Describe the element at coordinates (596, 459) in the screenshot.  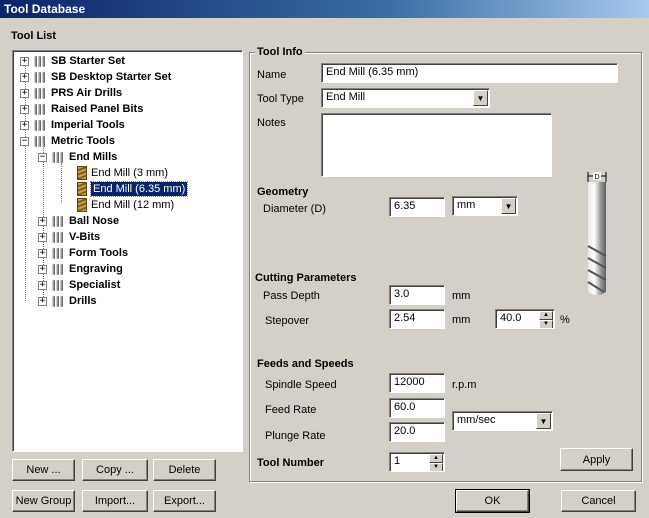
I see `apply-button: Apply` at that location.